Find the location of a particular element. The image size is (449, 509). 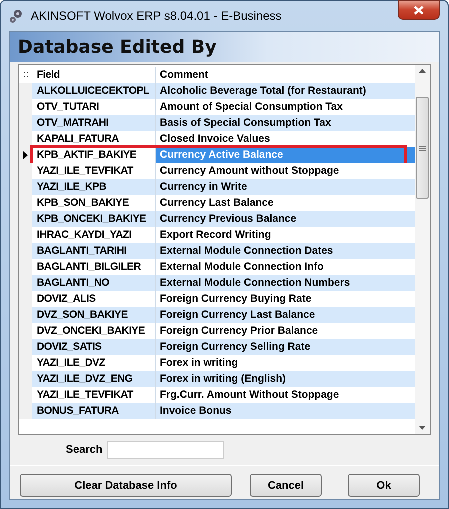

table-row: OTV_TUTARI Amount of Special Consumption Tax is located at coordinates (217, 107).